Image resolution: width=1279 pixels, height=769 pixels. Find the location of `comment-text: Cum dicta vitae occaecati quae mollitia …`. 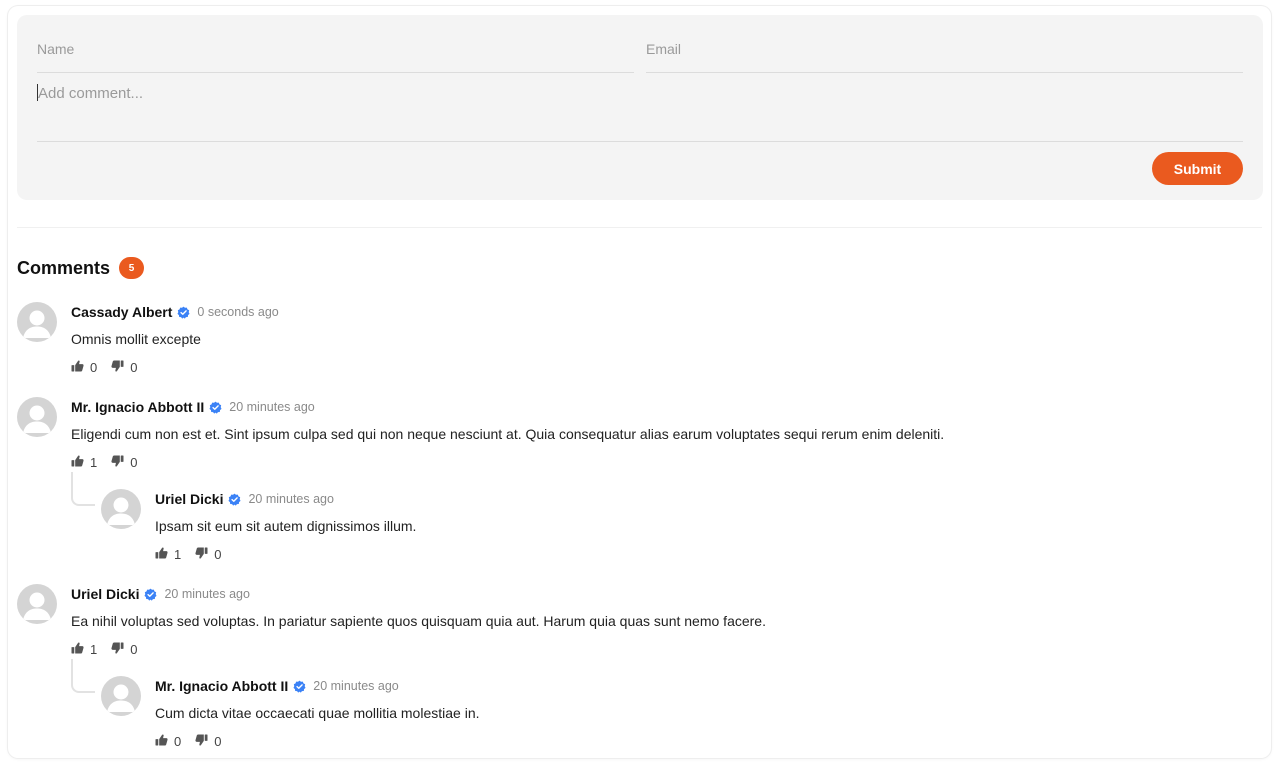

comment-text: Cum dicta vitae occaecati quae mollitia … is located at coordinates (317, 713).